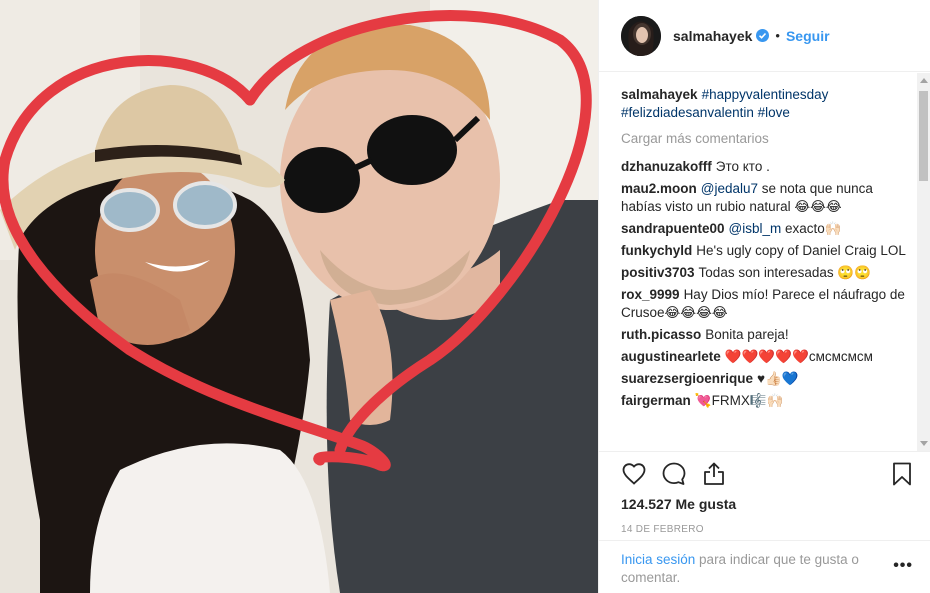 This screenshot has height=593, width=930. I want to click on comment-item: fairgerman 💘FRMX🎼🙌🏻, so click(766, 401).